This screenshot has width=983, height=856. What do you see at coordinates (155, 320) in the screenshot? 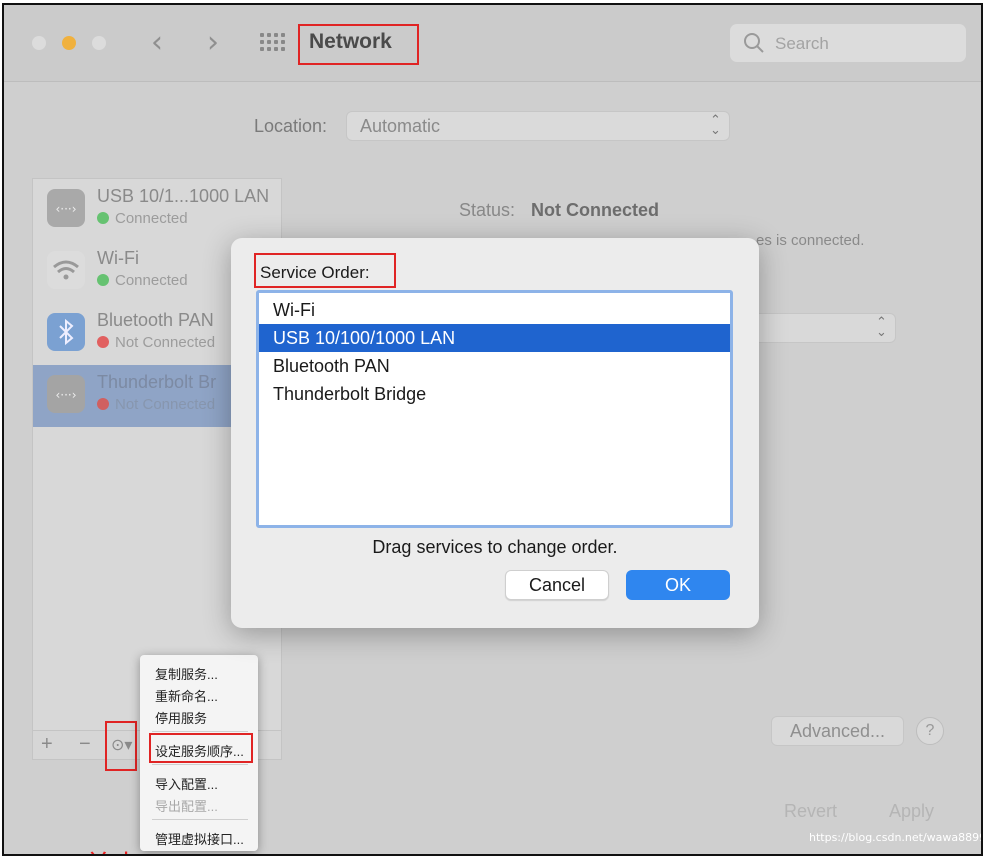
I see `service-name: Bluetooth PAN` at bounding box center [155, 320].